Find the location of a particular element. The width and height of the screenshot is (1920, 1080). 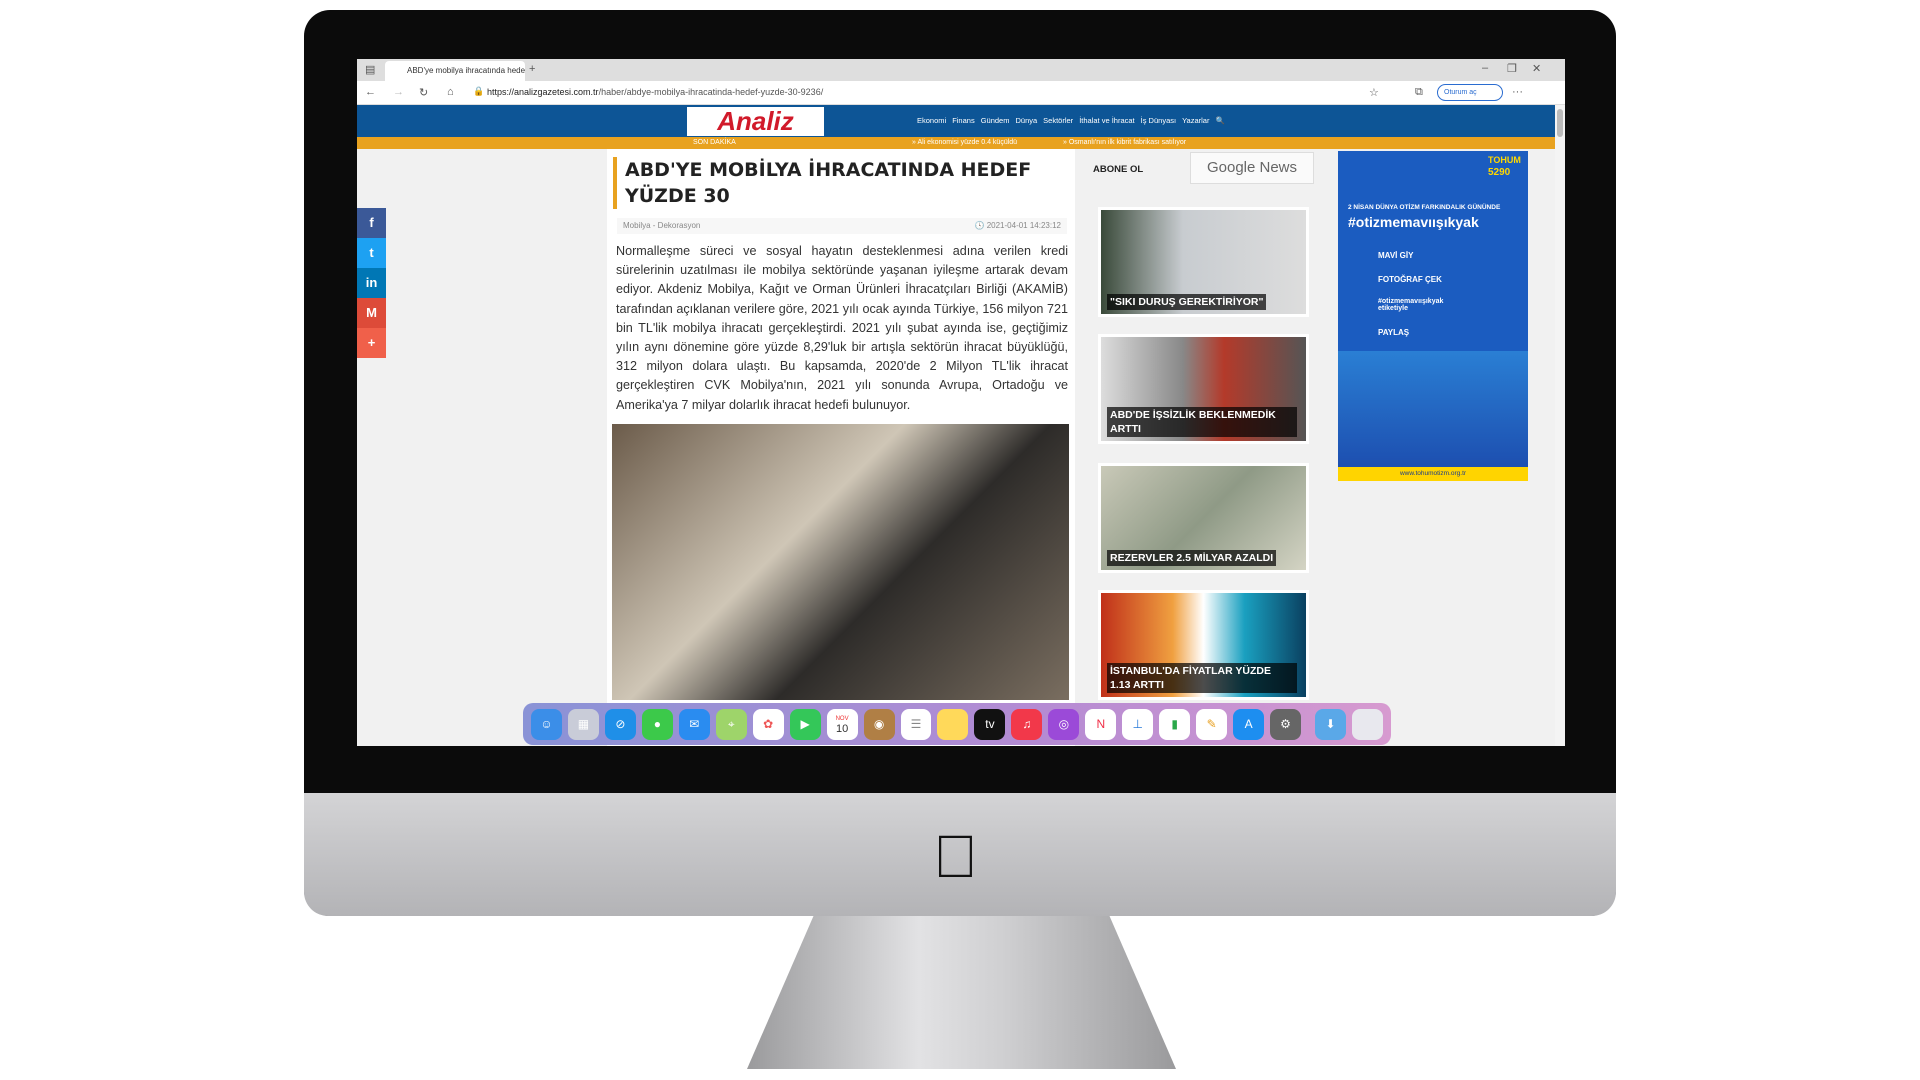

lock-icon: 🔒 is located at coordinates (479, 91).